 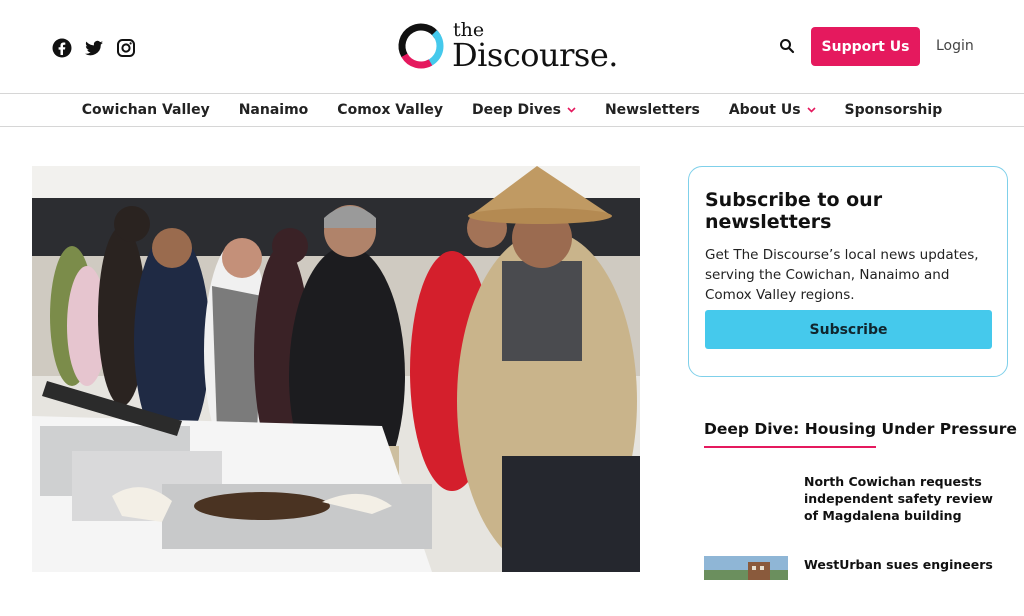 I want to click on nav-item-label: Cowichan Valley, so click(x=145, y=110).